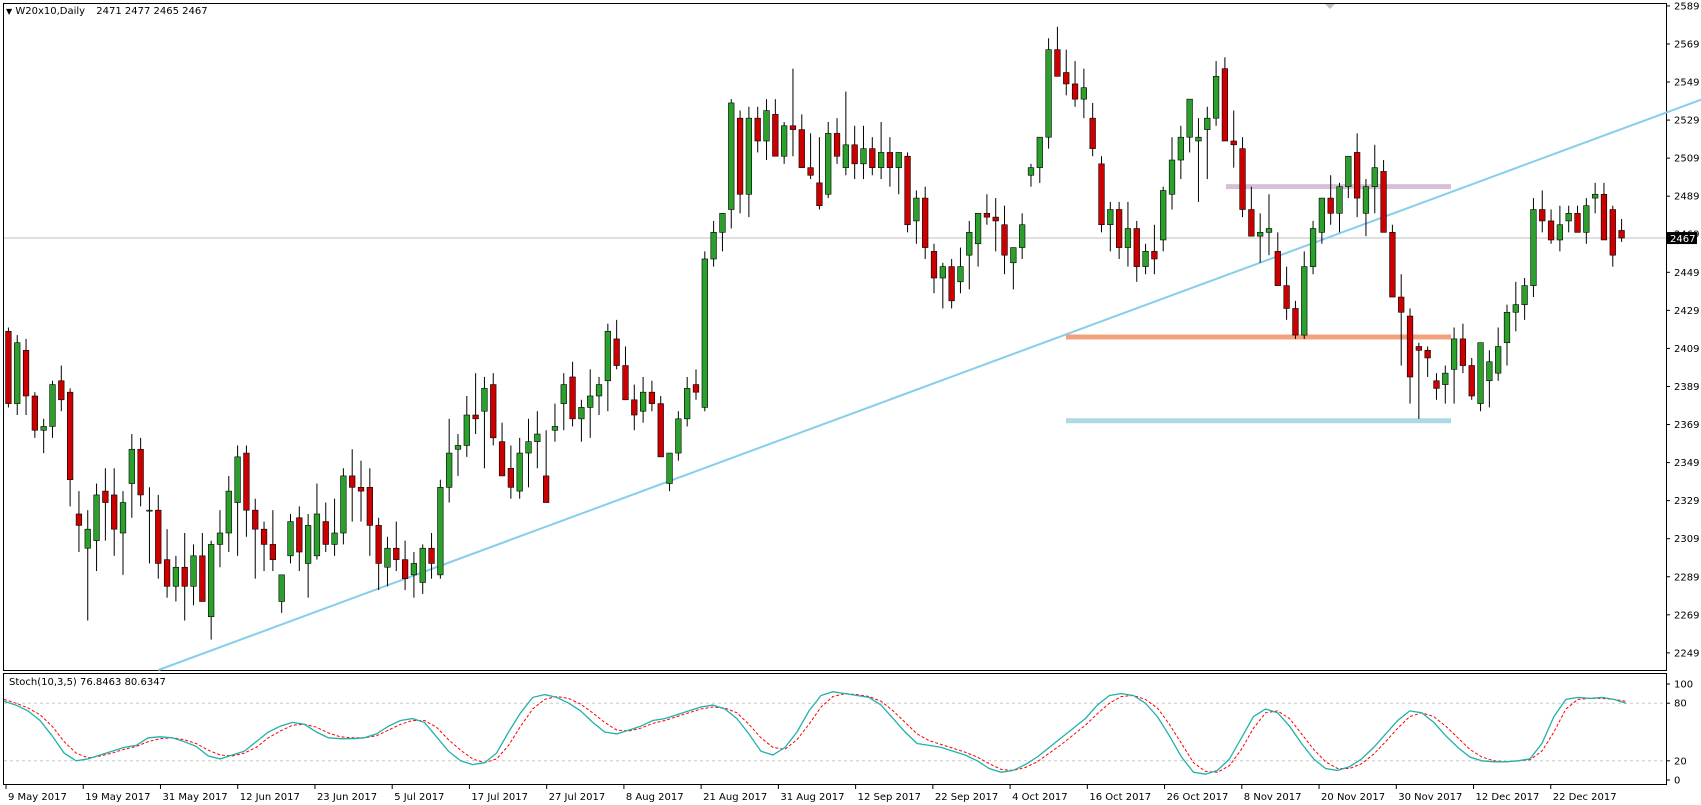 The width and height of the screenshot is (1701, 805). Describe the element at coordinates (9, 11) in the screenshot. I see `dropdown-triangle-icon: ▼` at that location.